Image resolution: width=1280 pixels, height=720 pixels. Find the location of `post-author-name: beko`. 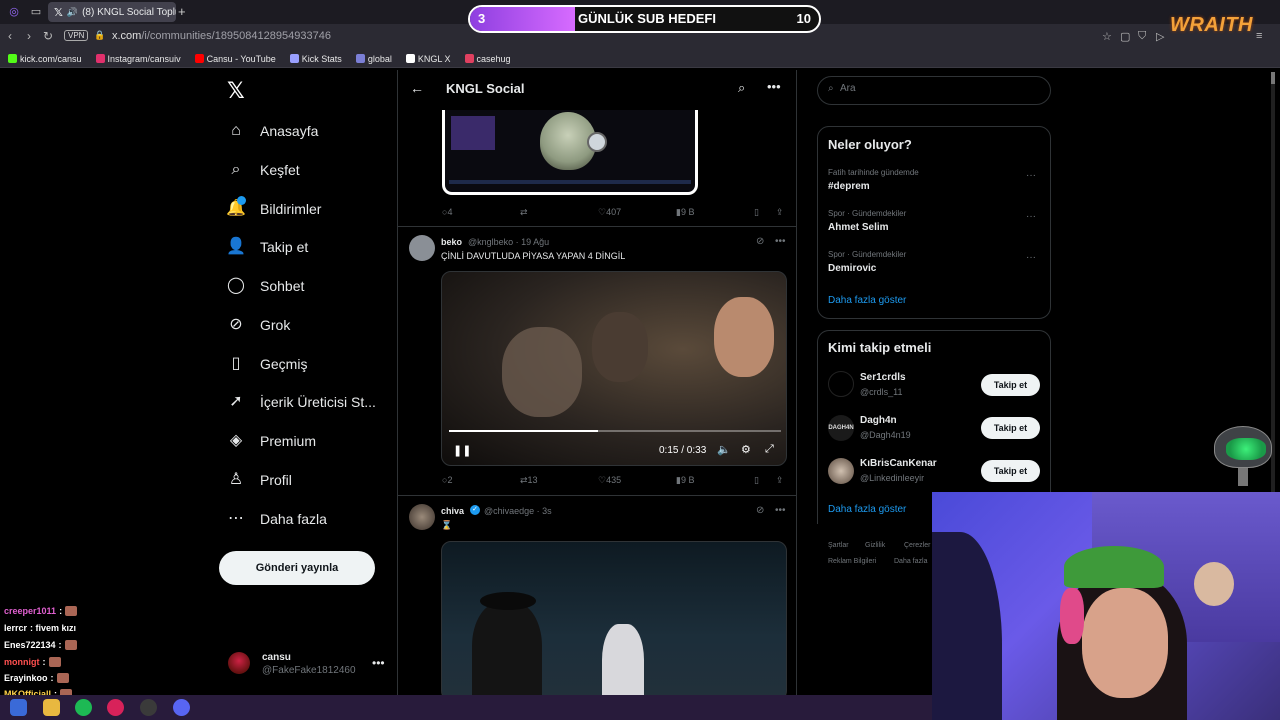

post-author-name: beko is located at coordinates (451, 242).